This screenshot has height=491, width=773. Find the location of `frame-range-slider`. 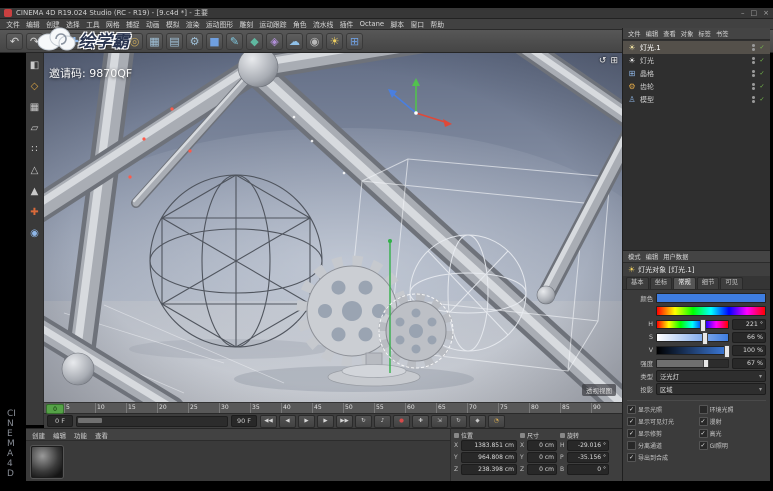

frame-range-slider is located at coordinates (152, 421).